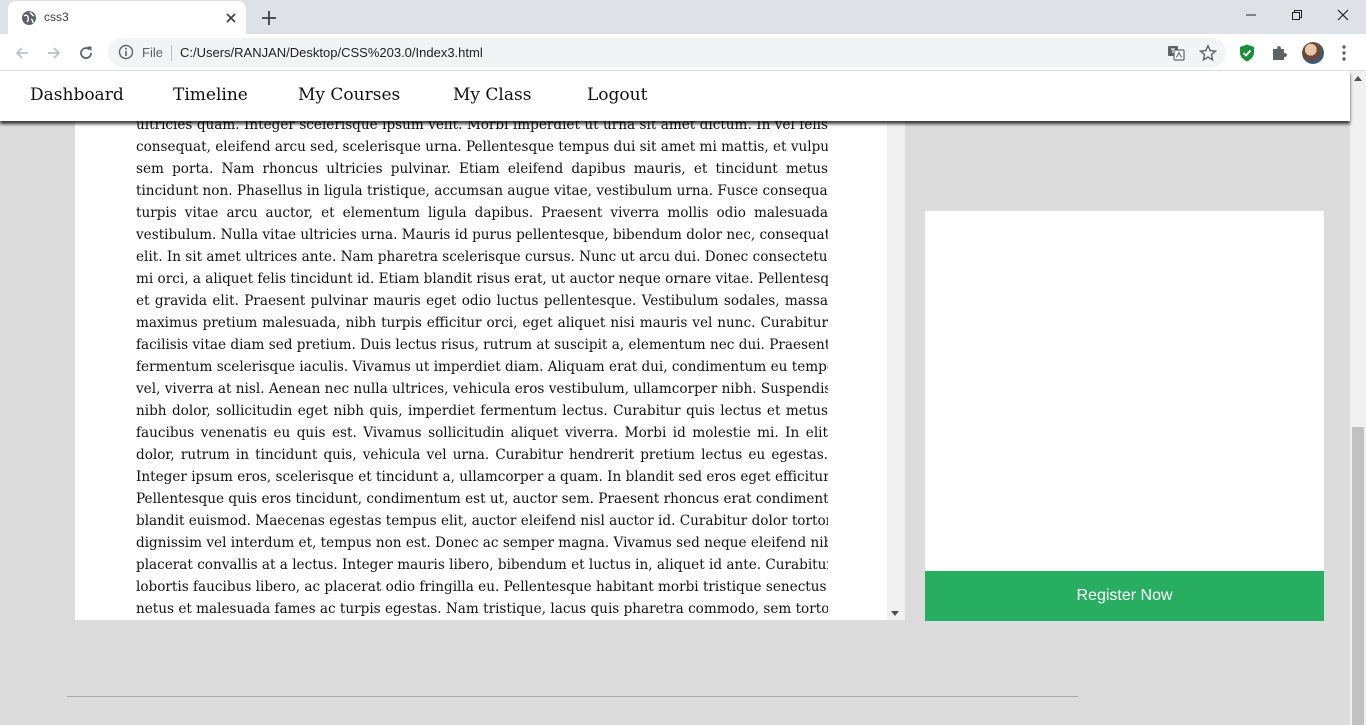 Image resolution: width=1366 pixels, height=725 pixels. What do you see at coordinates (1358, 78) in the screenshot?
I see `scroll-up-arrow-icon` at bounding box center [1358, 78].